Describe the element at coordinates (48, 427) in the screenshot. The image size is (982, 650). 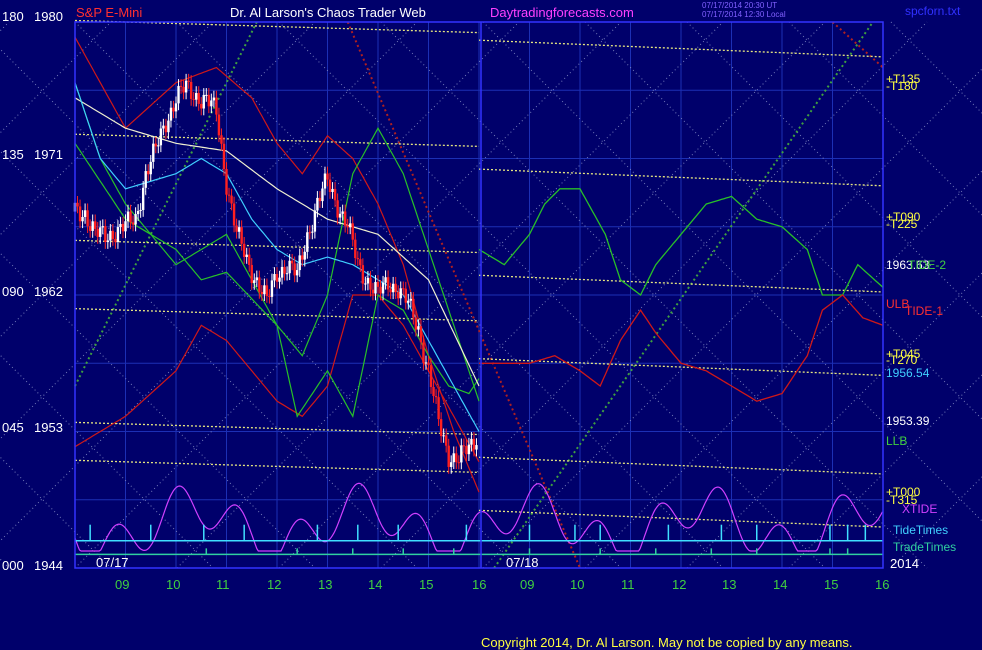
I see `y-tick-price-1953: 1953` at that location.